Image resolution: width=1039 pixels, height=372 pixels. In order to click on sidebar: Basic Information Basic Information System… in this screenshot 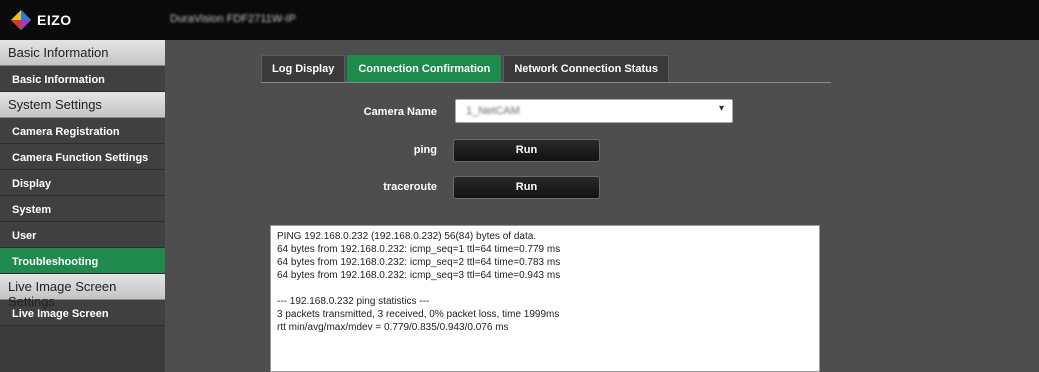, I will do `click(82, 206)`.